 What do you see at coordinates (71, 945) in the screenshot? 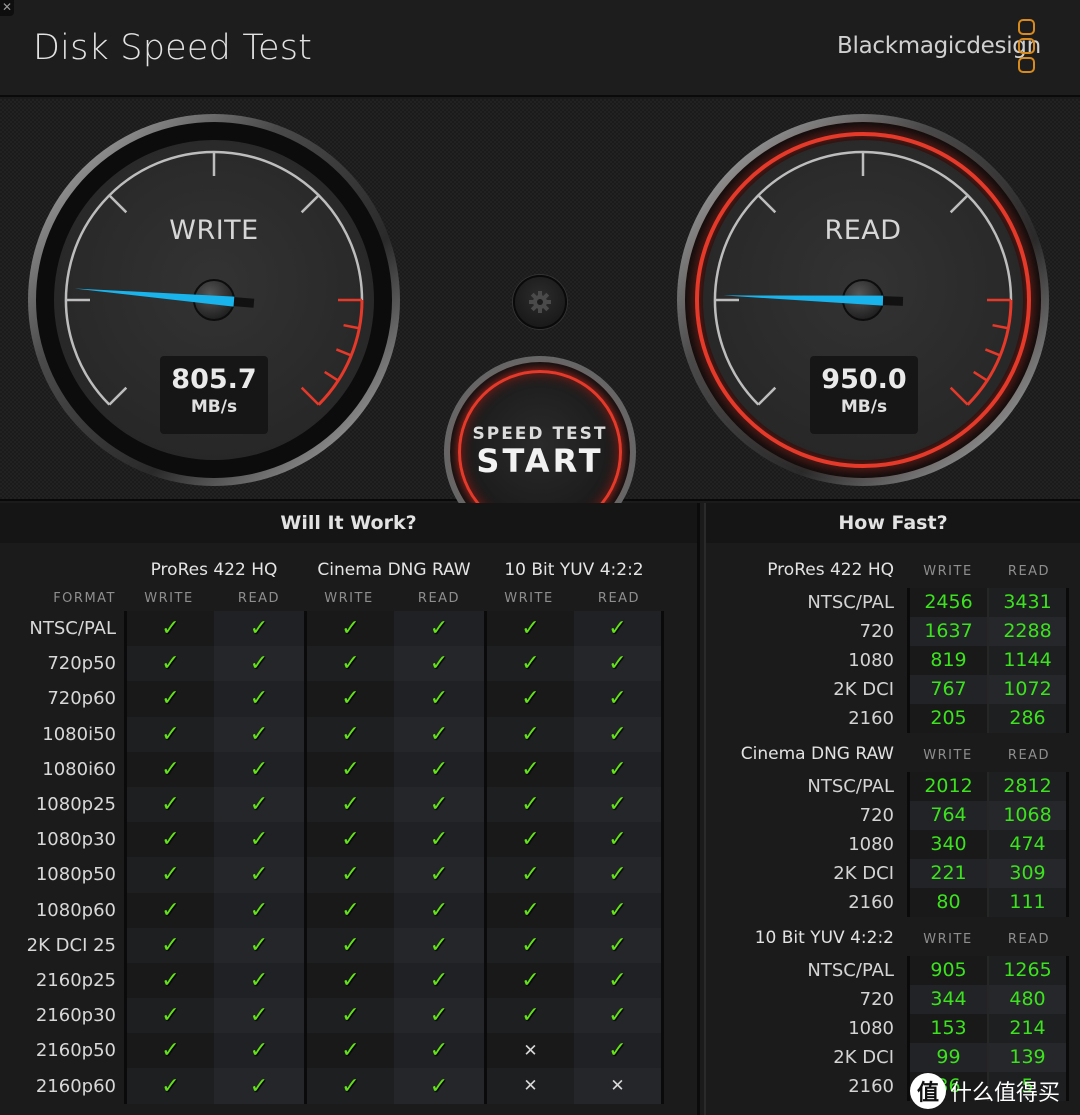
I see `format-label: 2K DCI 25` at bounding box center [71, 945].